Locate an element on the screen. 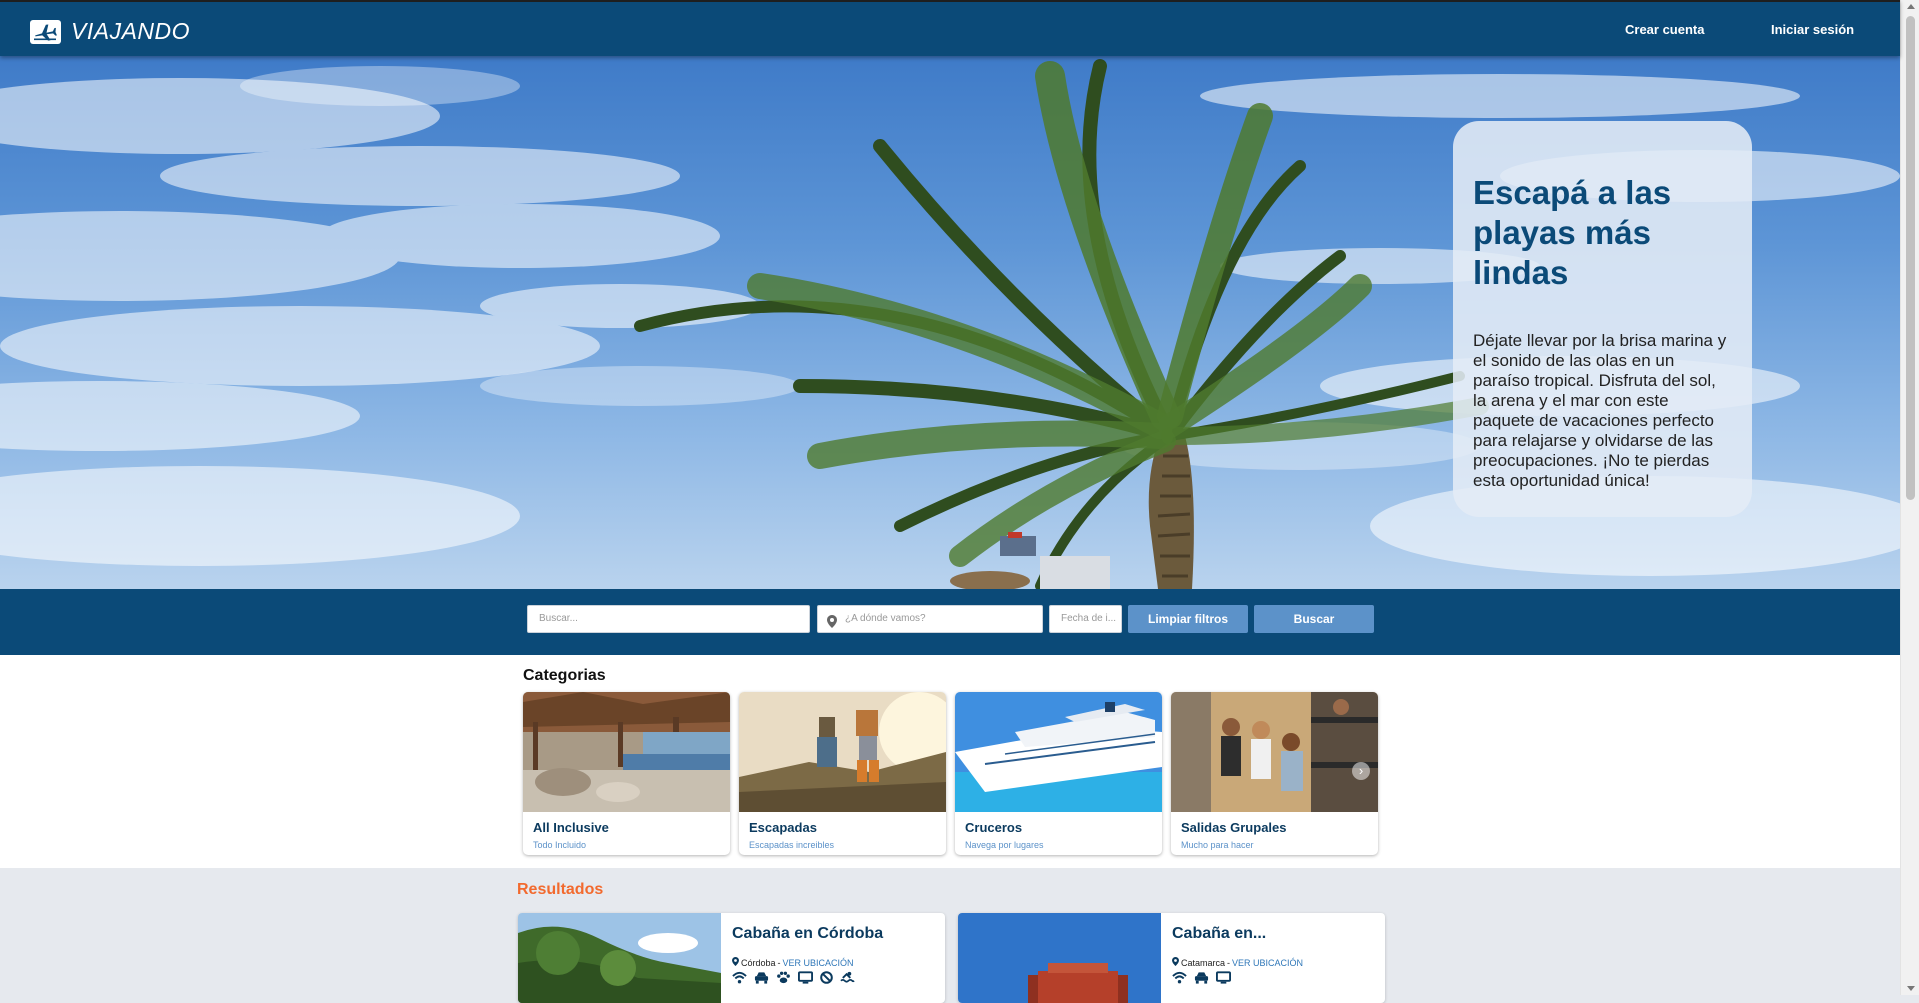  vertical-scrollbar is located at coordinates (1909, 497).